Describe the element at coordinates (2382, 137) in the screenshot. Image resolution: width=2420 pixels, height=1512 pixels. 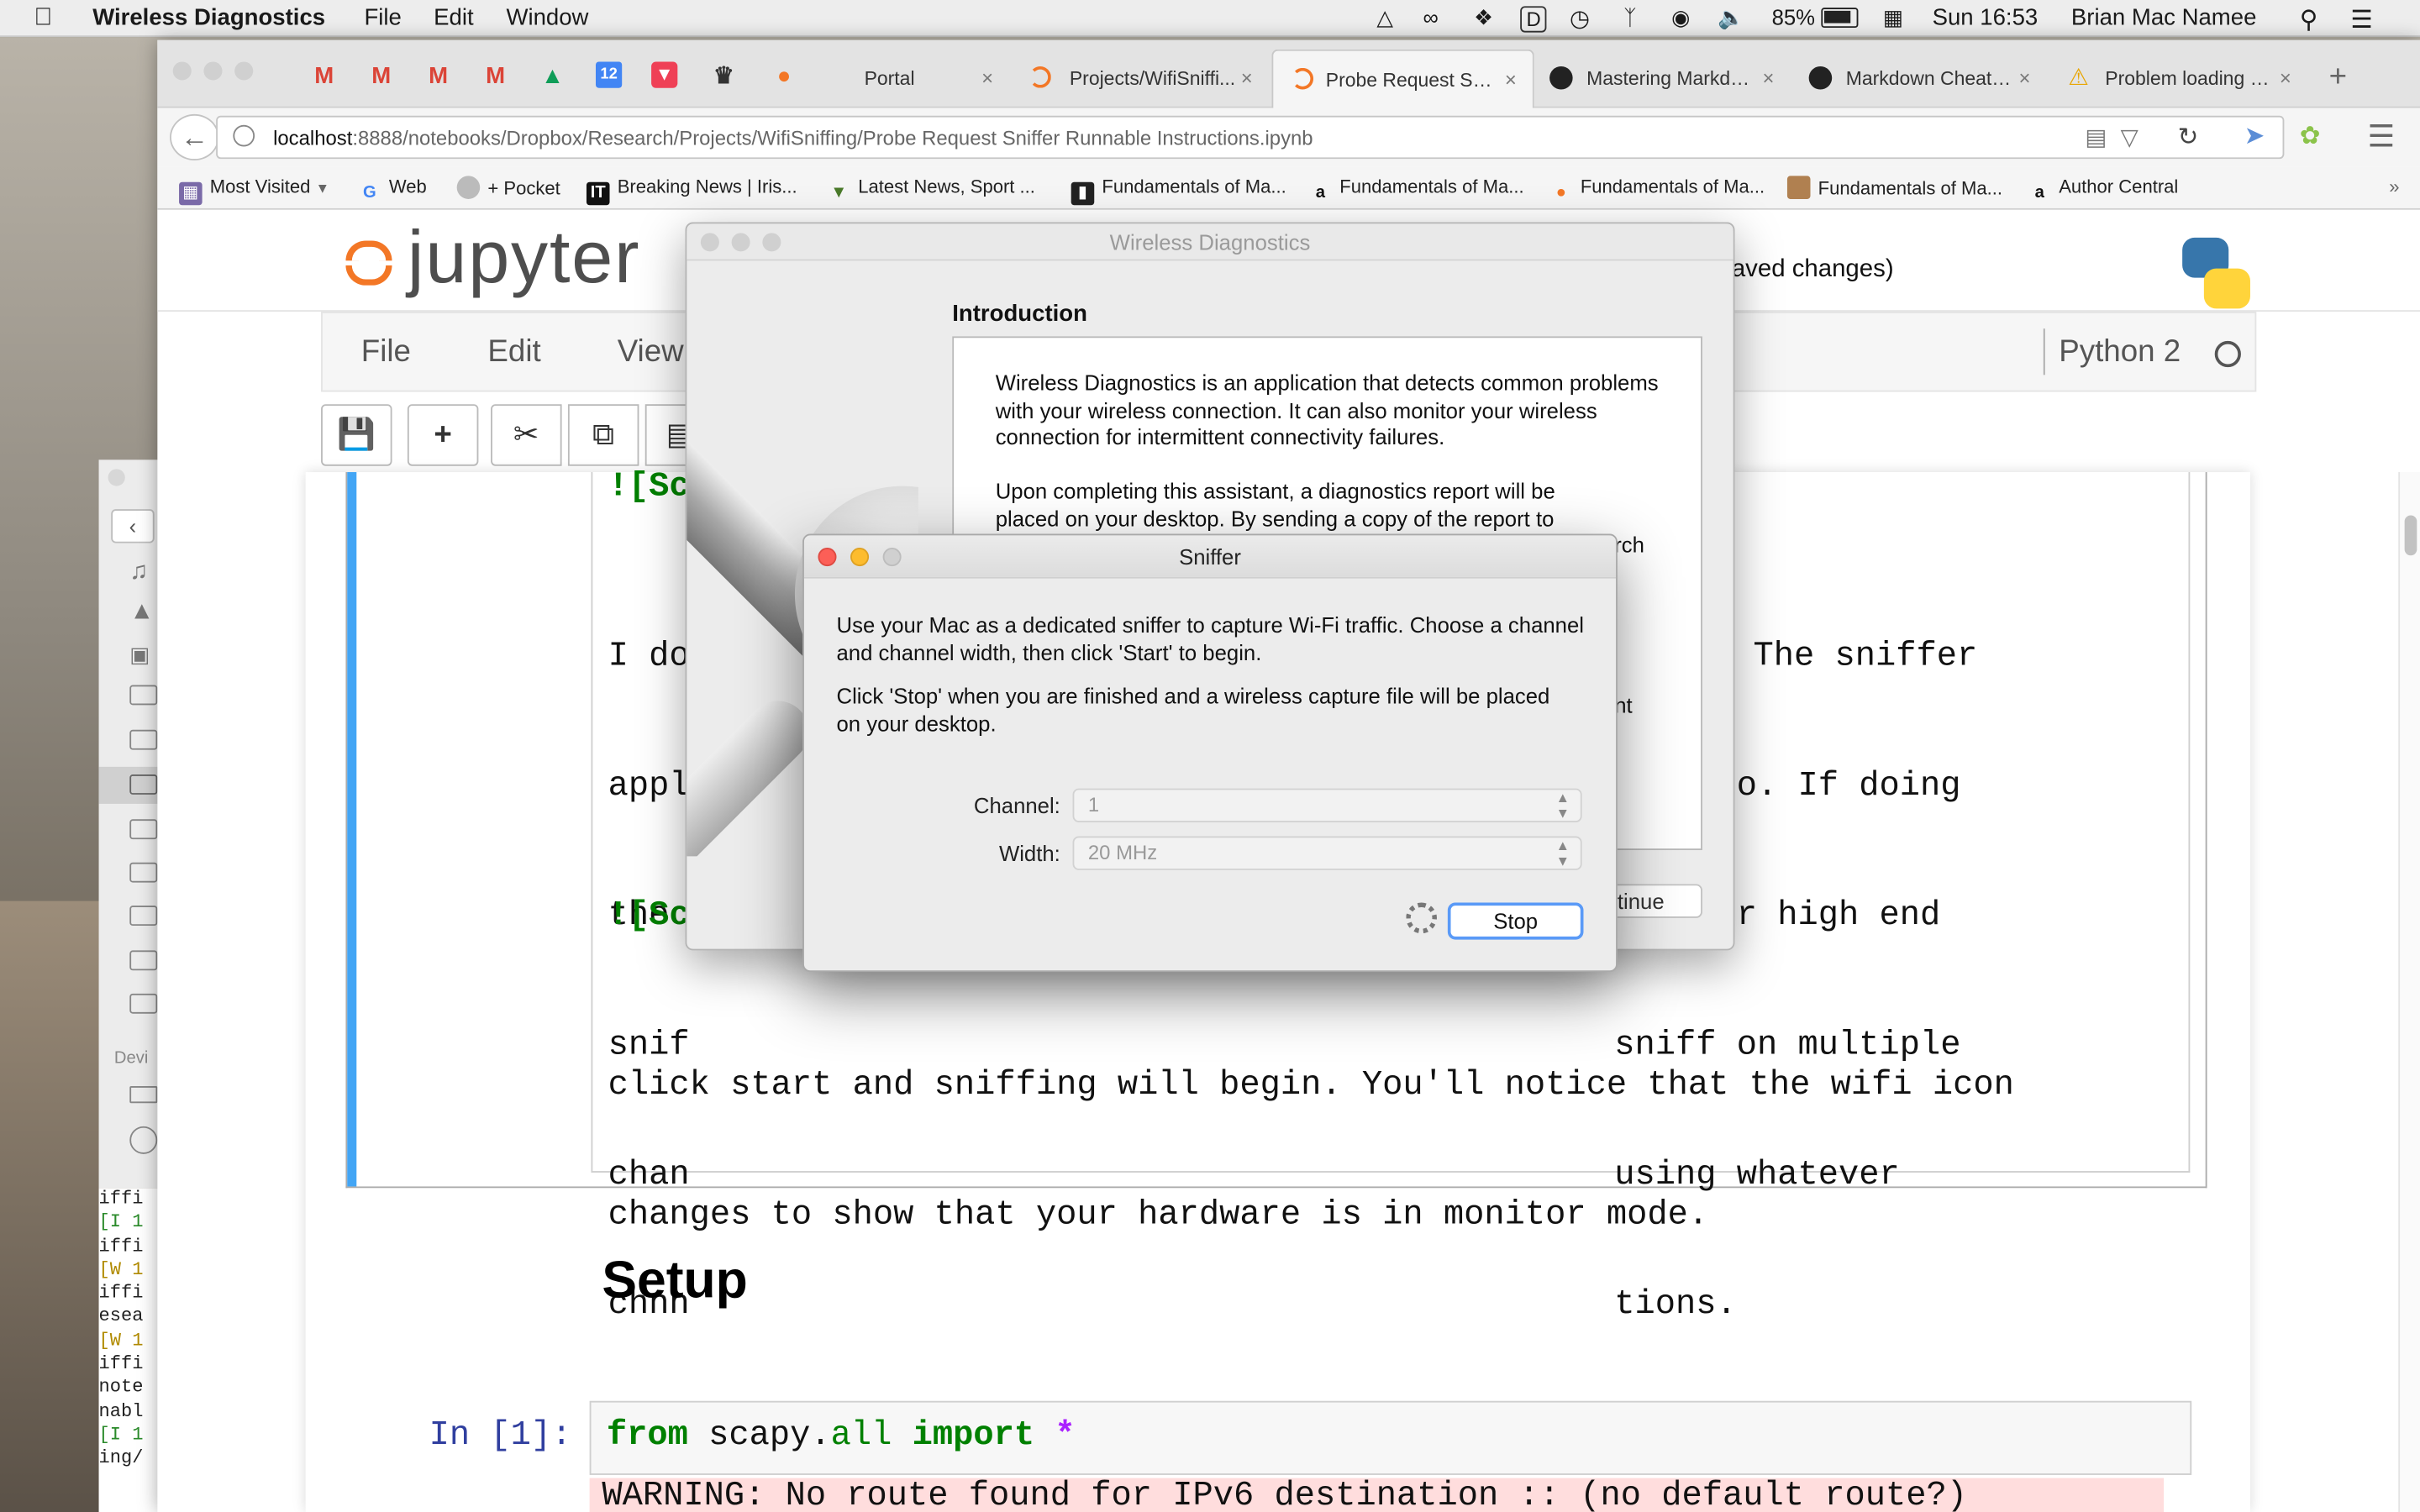
I see `hamburger-menu-icon: ☰` at that location.